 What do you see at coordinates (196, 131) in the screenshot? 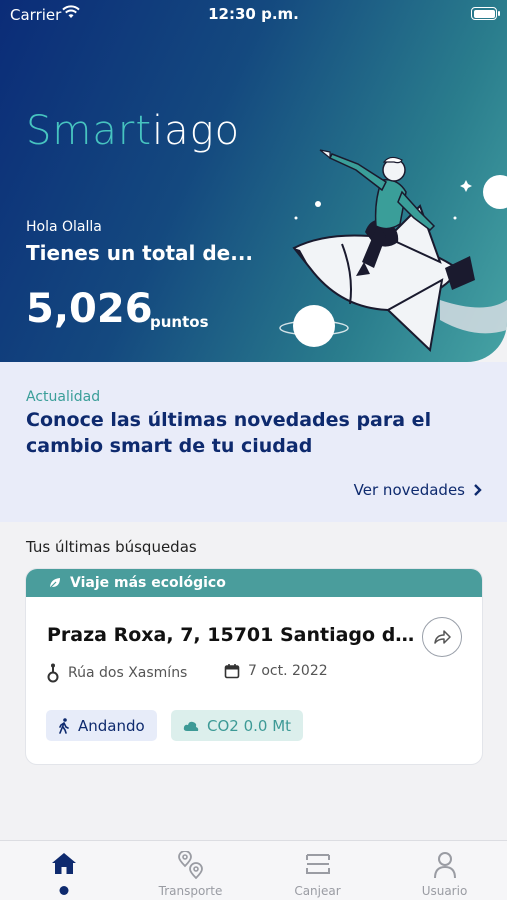
I see `logo-text-iago: iago` at bounding box center [196, 131].